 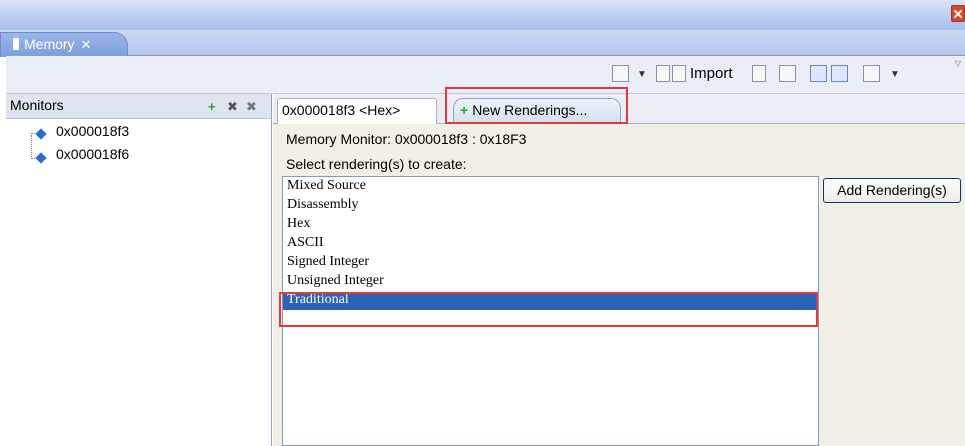 I want to click on remove-all-icon: ✖, so click(x=251, y=107).